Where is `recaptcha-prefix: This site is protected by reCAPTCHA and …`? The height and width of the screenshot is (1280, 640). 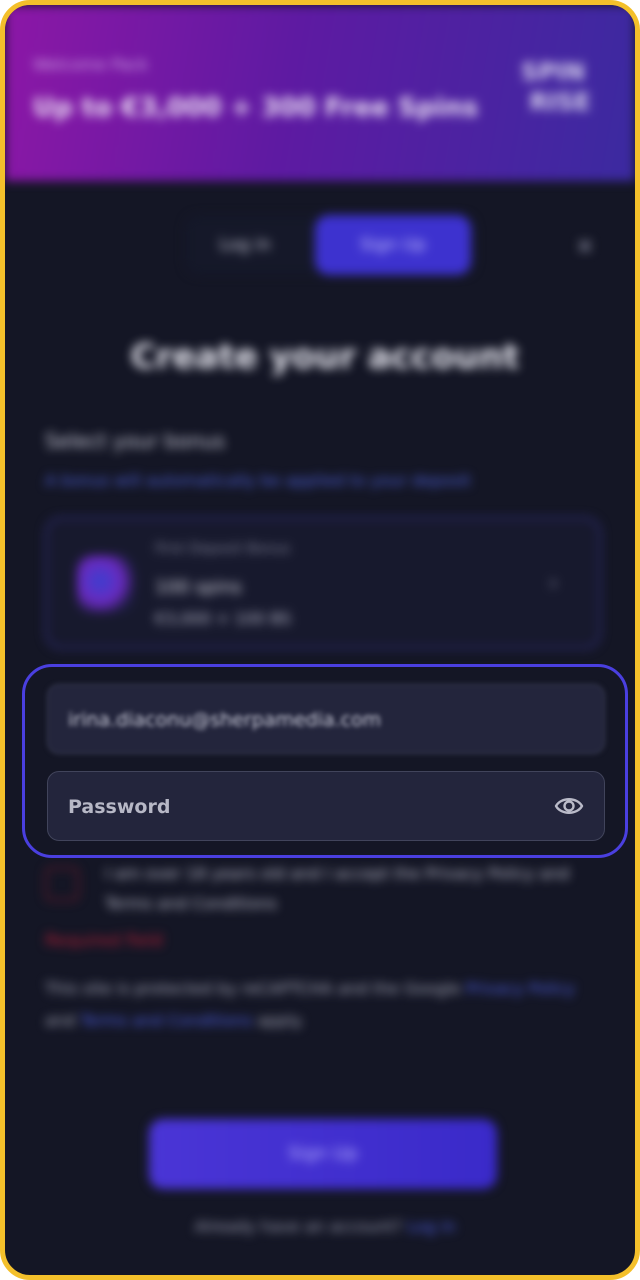
recaptcha-prefix: This site is protected by reCAPTCHA and … is located at coordinates (253, 988).